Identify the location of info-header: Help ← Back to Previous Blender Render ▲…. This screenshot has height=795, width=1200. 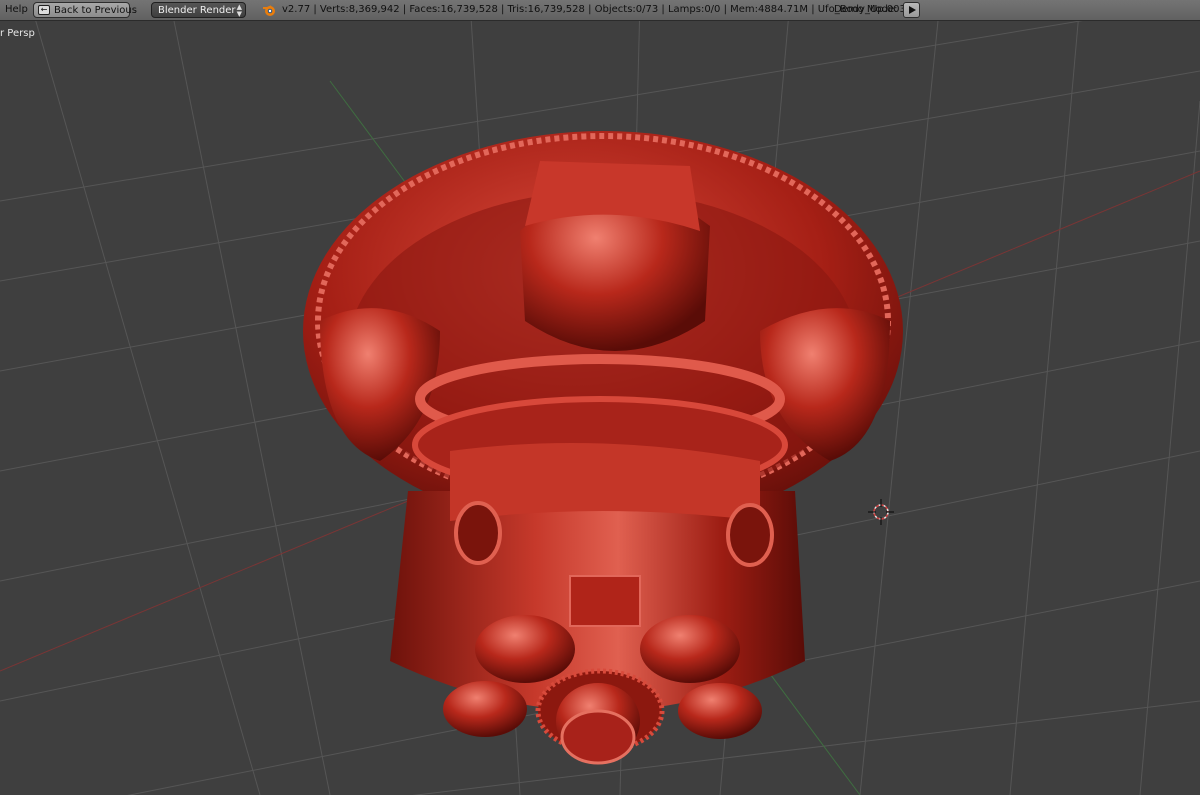
(600, 10).